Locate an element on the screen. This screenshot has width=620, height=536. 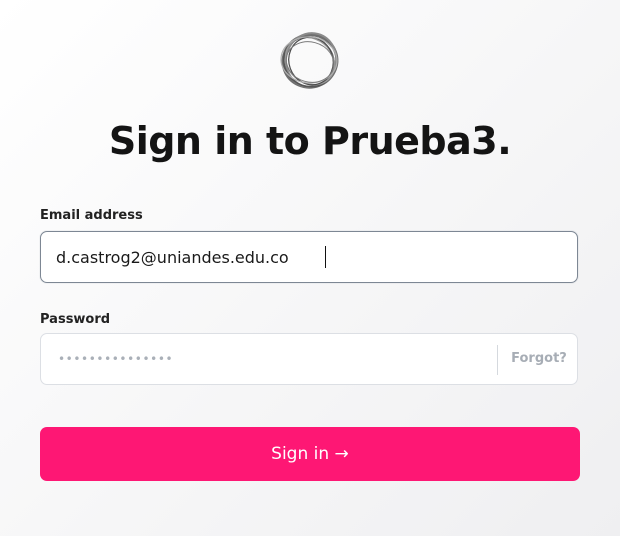
email-label: Email address is located at coordinates (91, 215).